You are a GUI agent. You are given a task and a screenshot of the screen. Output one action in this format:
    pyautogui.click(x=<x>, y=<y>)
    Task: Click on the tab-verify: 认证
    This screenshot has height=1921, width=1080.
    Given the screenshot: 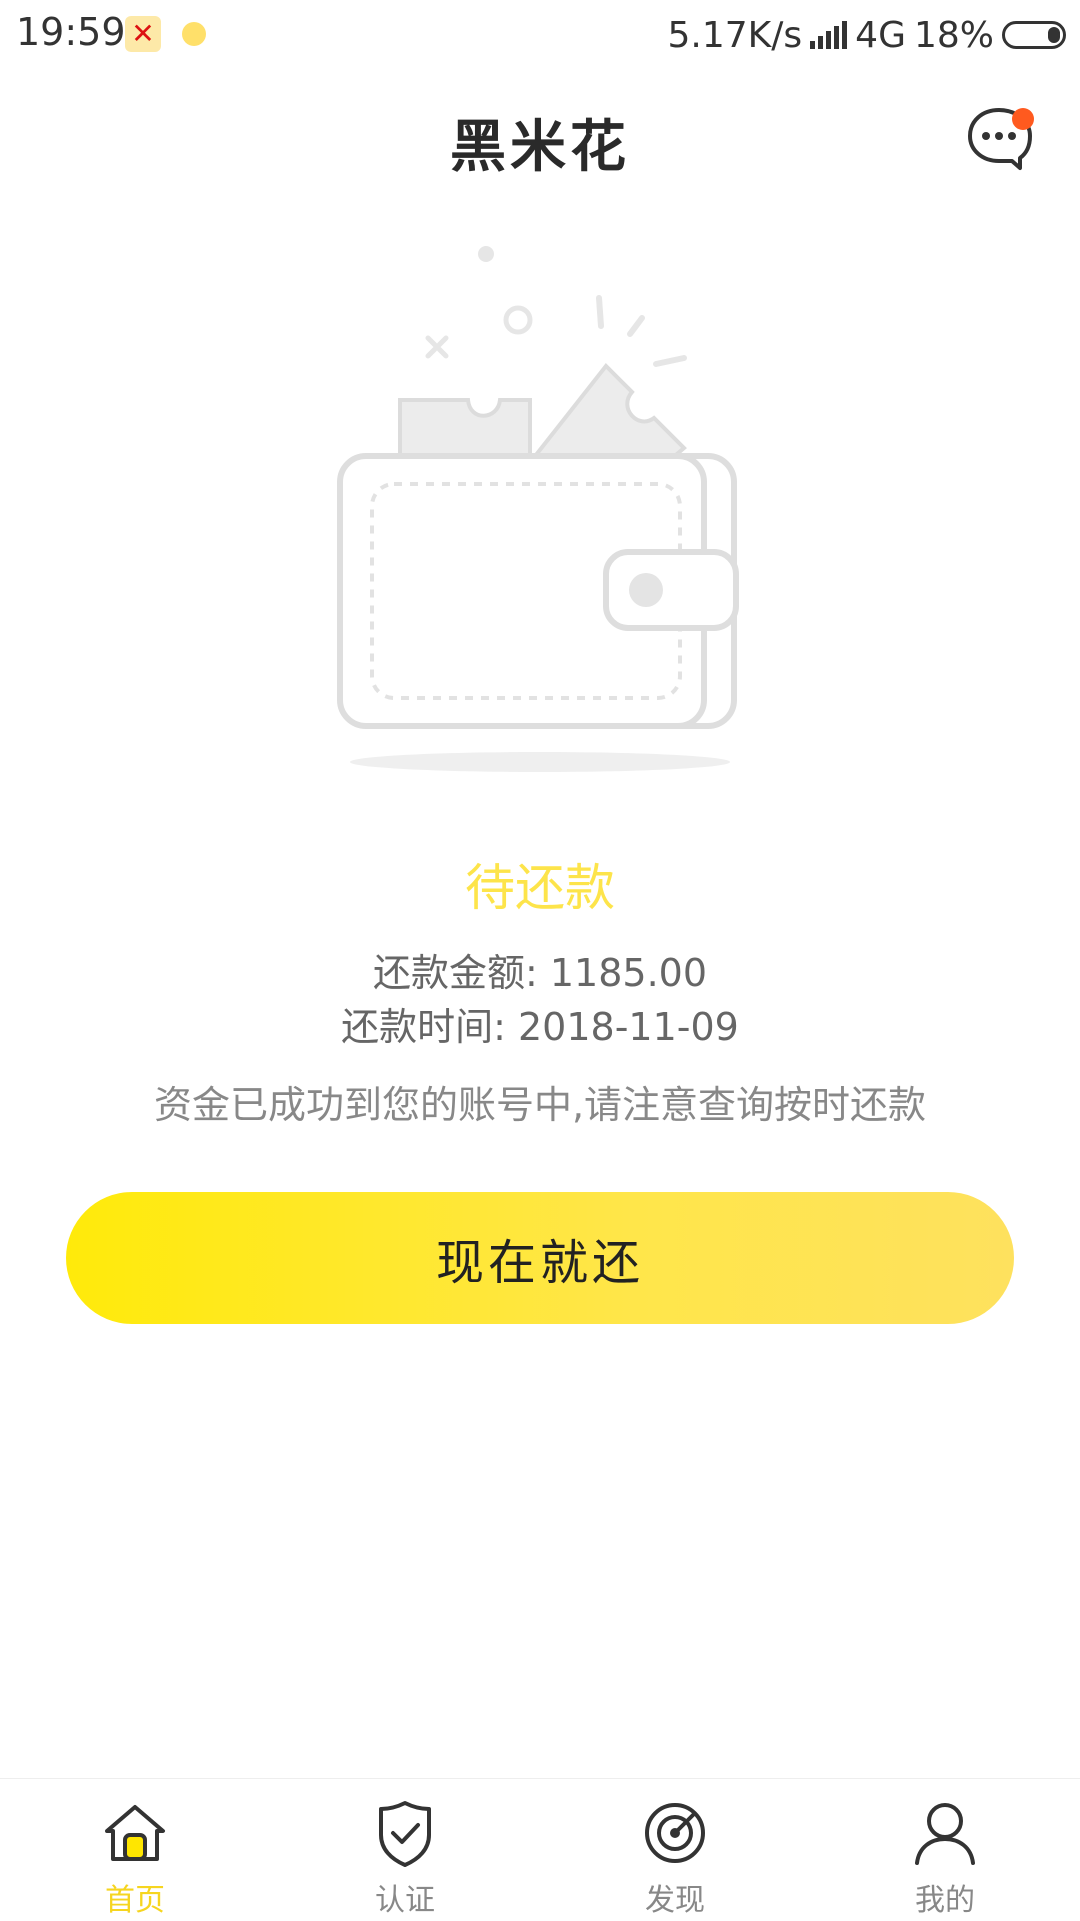 What is the action you would take?
    pyautogui.click(x=405, y=1850)
    